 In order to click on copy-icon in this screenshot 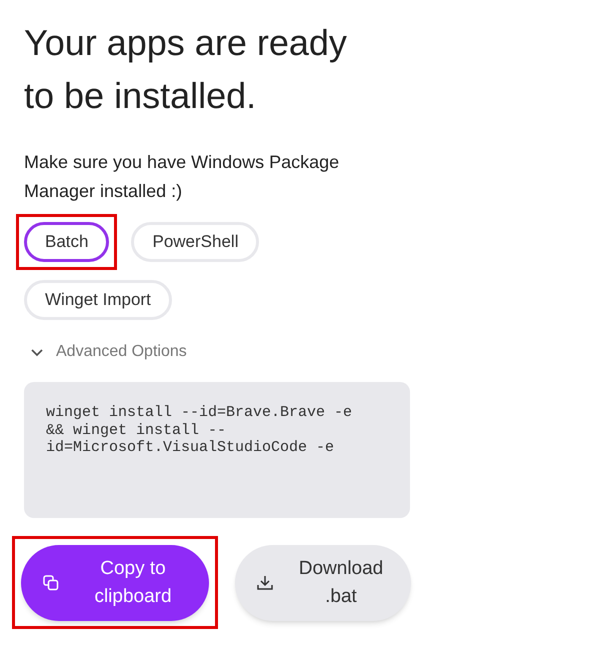, I will do `click(51, 583)`.